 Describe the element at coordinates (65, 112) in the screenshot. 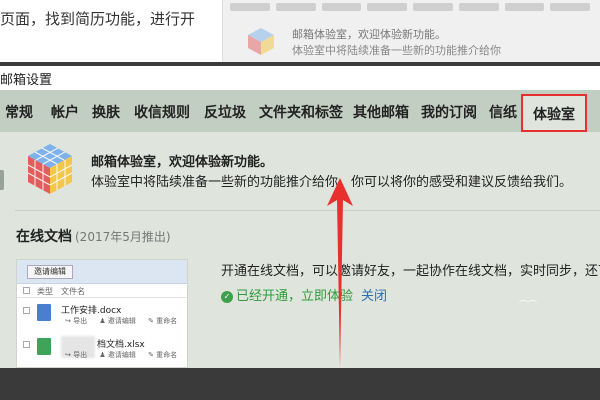

I see `tab-account: 帐户` at that location.